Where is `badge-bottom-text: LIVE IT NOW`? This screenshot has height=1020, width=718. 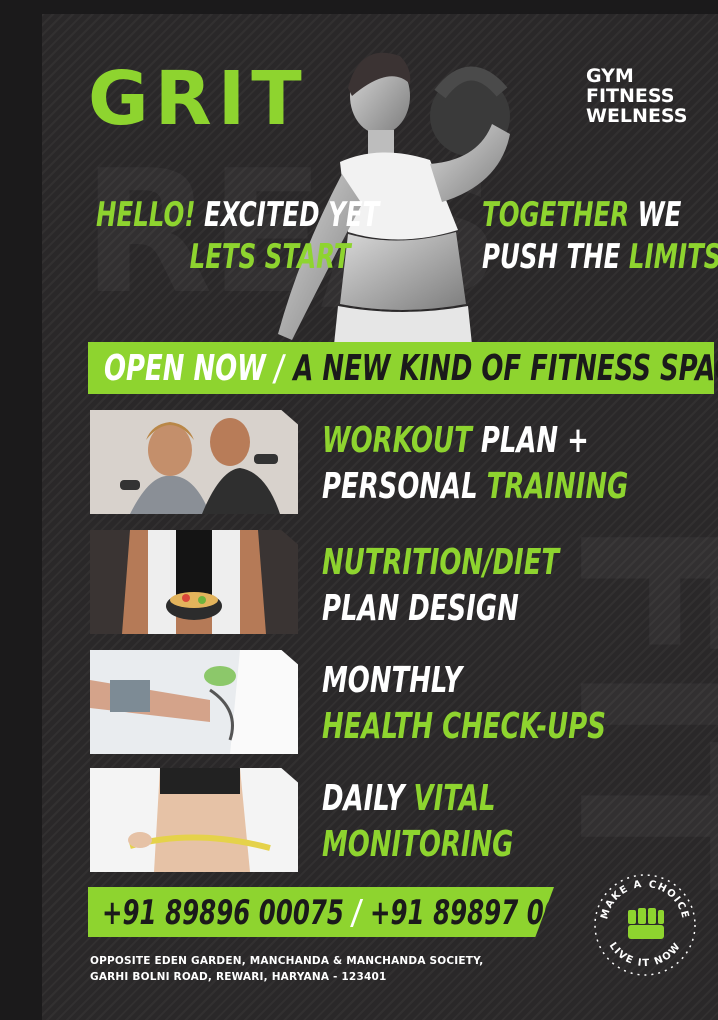
badge-bottom-text: LIVE IT NOW is located at coordinates (644, 954).